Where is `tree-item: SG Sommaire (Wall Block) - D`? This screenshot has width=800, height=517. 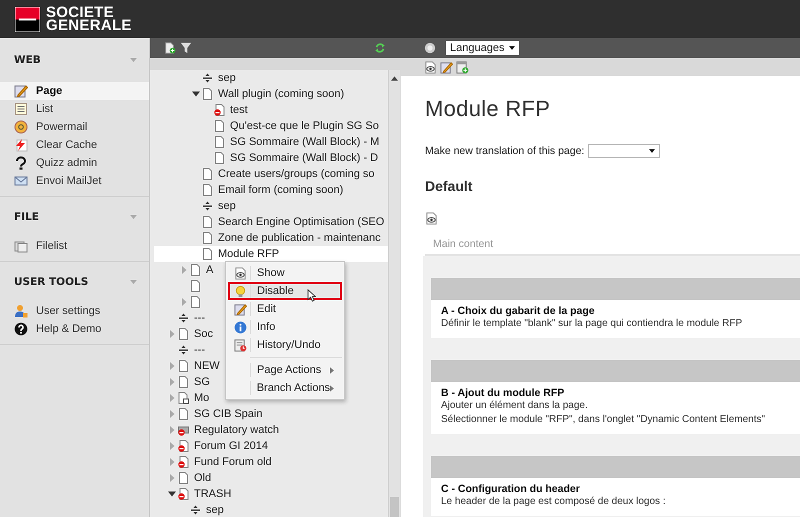 tree-item: SG Sommaire (Wall Block) - D is located at coordinates (302, 158).